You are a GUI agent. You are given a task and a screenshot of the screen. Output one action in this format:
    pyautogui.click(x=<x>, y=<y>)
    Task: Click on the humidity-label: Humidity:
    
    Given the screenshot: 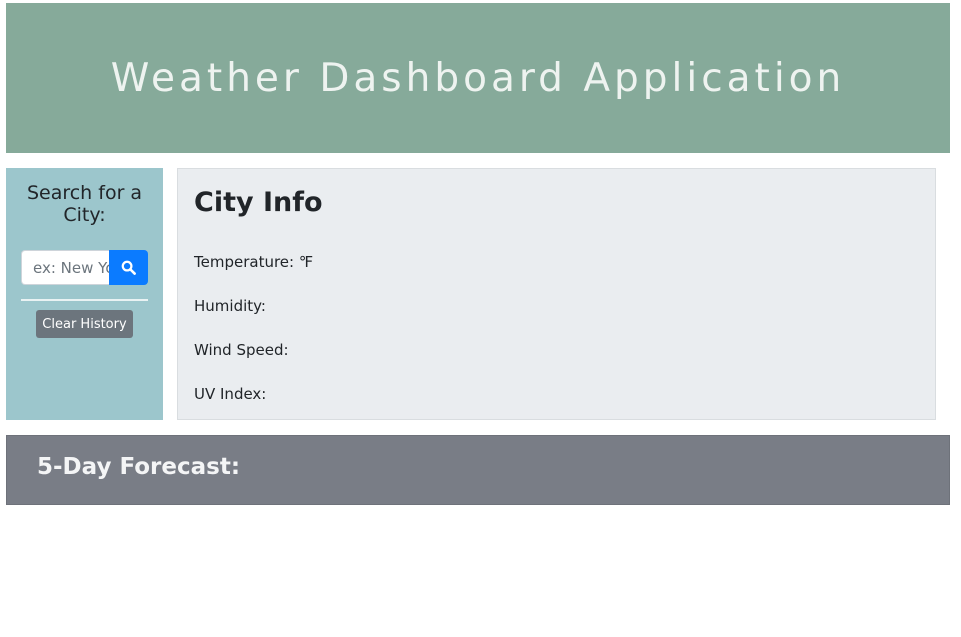 What is the action you would take?
    pyautogui.click(x=230, y=306)
    